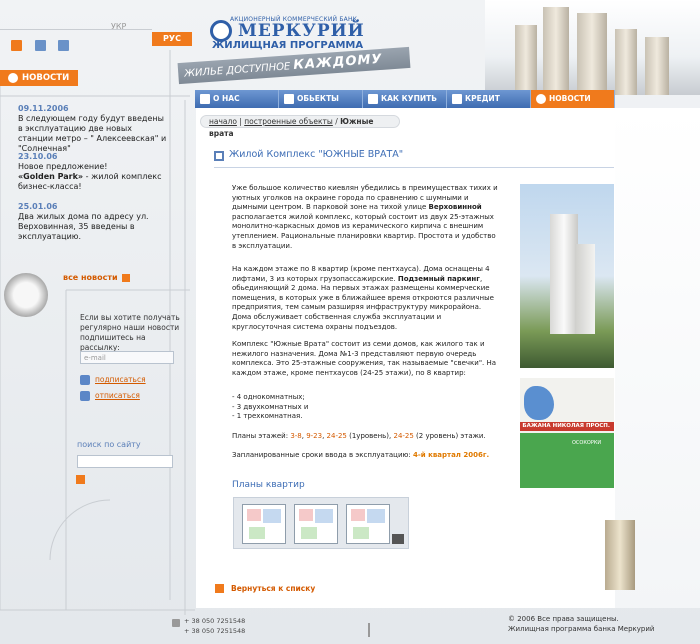 Image resolution: width=700 pixels, height=644 pixels. Describe the element at coordinates (109, 444) in the screenshot. I see `search-title: поиск по сайту` at that location.